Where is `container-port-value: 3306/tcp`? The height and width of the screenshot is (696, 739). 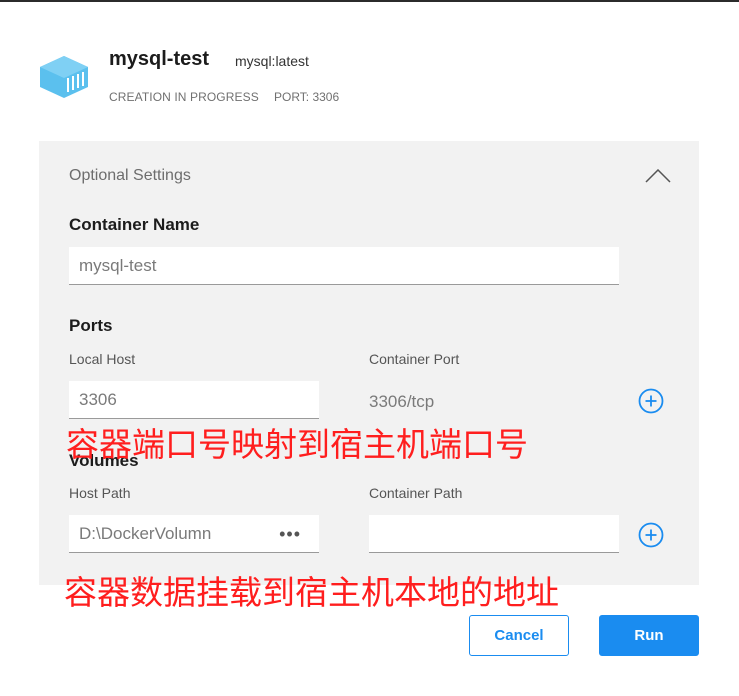
container-port-value: 3306/tcp is located at coordinates (402, 401).